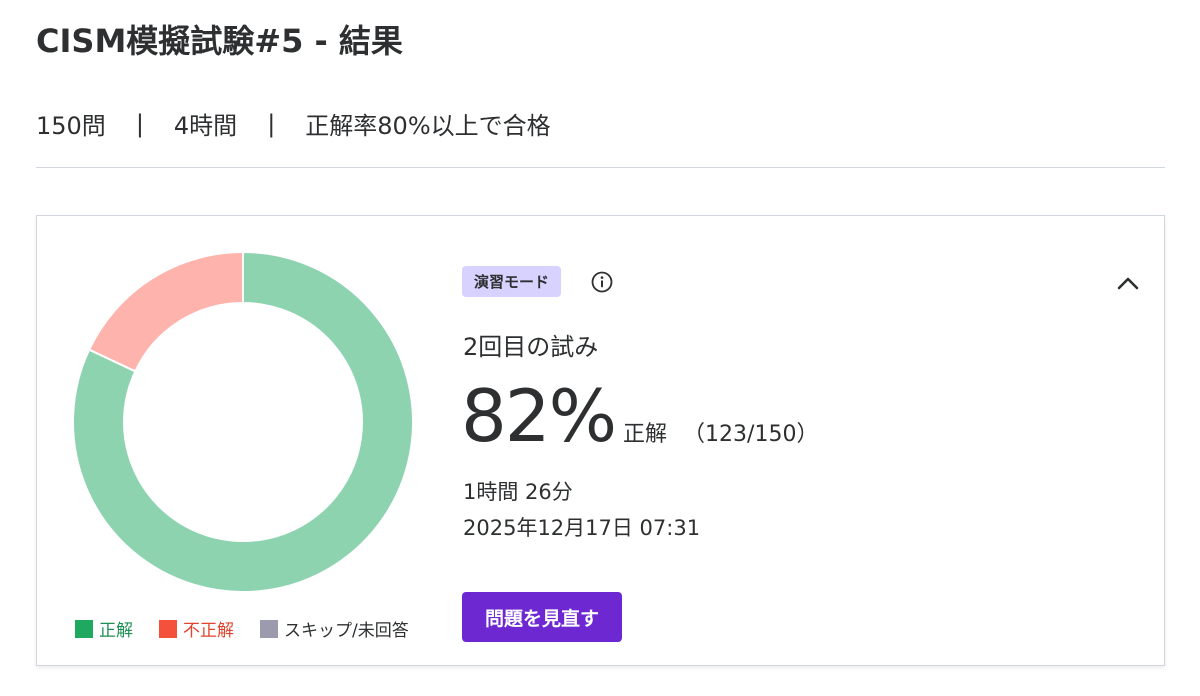 The height and width of the screenshot is (696, 1200). I want to click on score-count: （123/150）, so click(751, 434).